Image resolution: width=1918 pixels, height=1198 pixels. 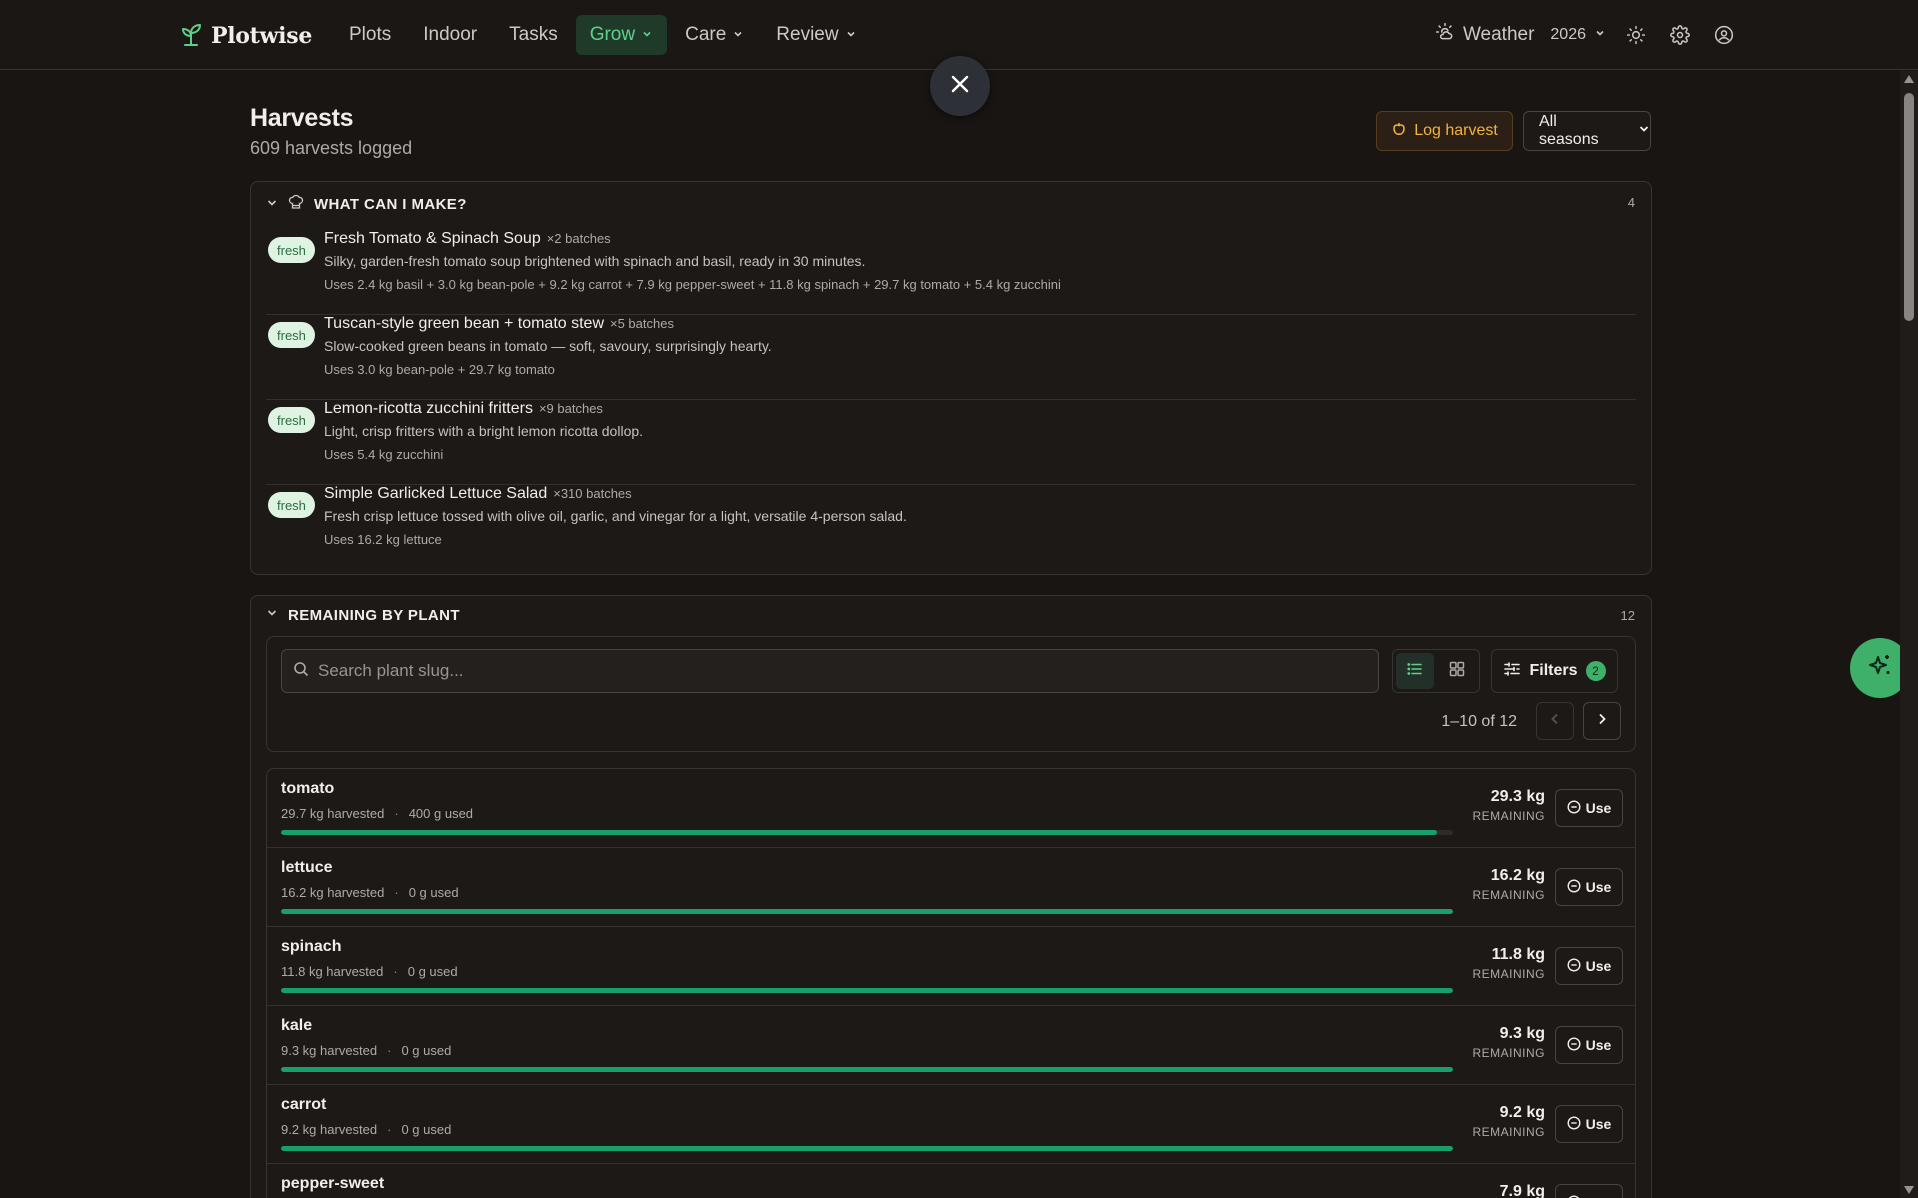 What do you see at coordinates (304, 1104) in the screenshot?
I see `plant-name: carrot` at bounding box center [304, 1104].